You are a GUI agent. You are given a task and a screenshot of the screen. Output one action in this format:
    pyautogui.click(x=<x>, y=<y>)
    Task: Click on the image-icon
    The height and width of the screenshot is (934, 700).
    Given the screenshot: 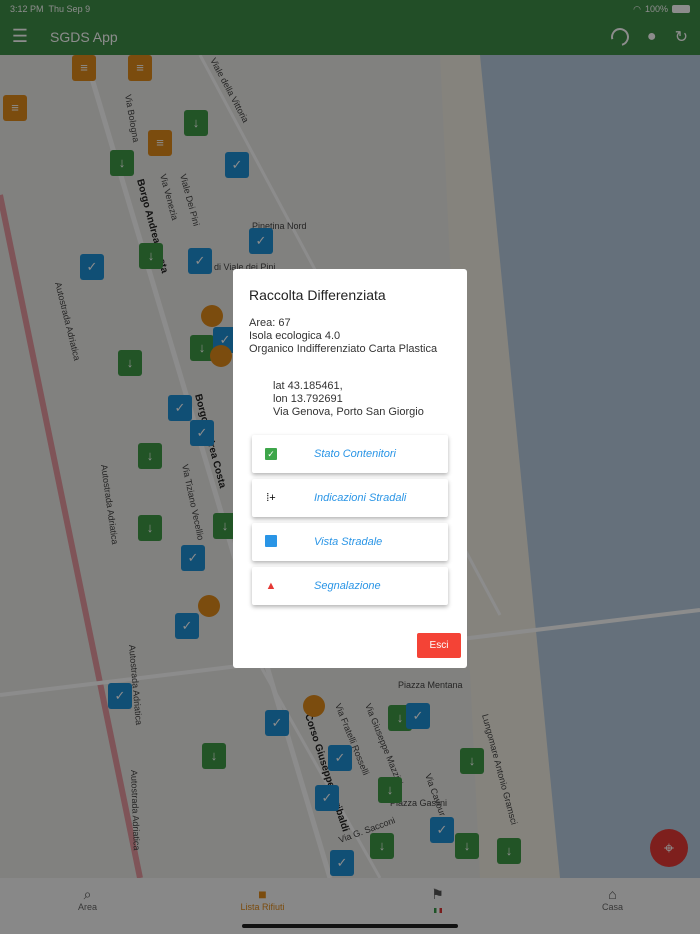 What is the action you would take?
    pyautogui.click(x=271, y=540)
    